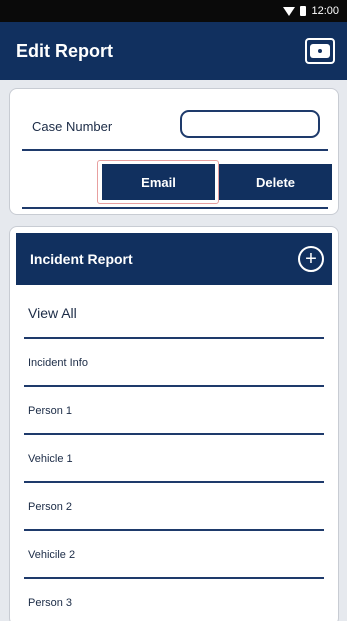 This screenshot has height=621, width=347. I want to click on camera-icon, so click(320, 51).